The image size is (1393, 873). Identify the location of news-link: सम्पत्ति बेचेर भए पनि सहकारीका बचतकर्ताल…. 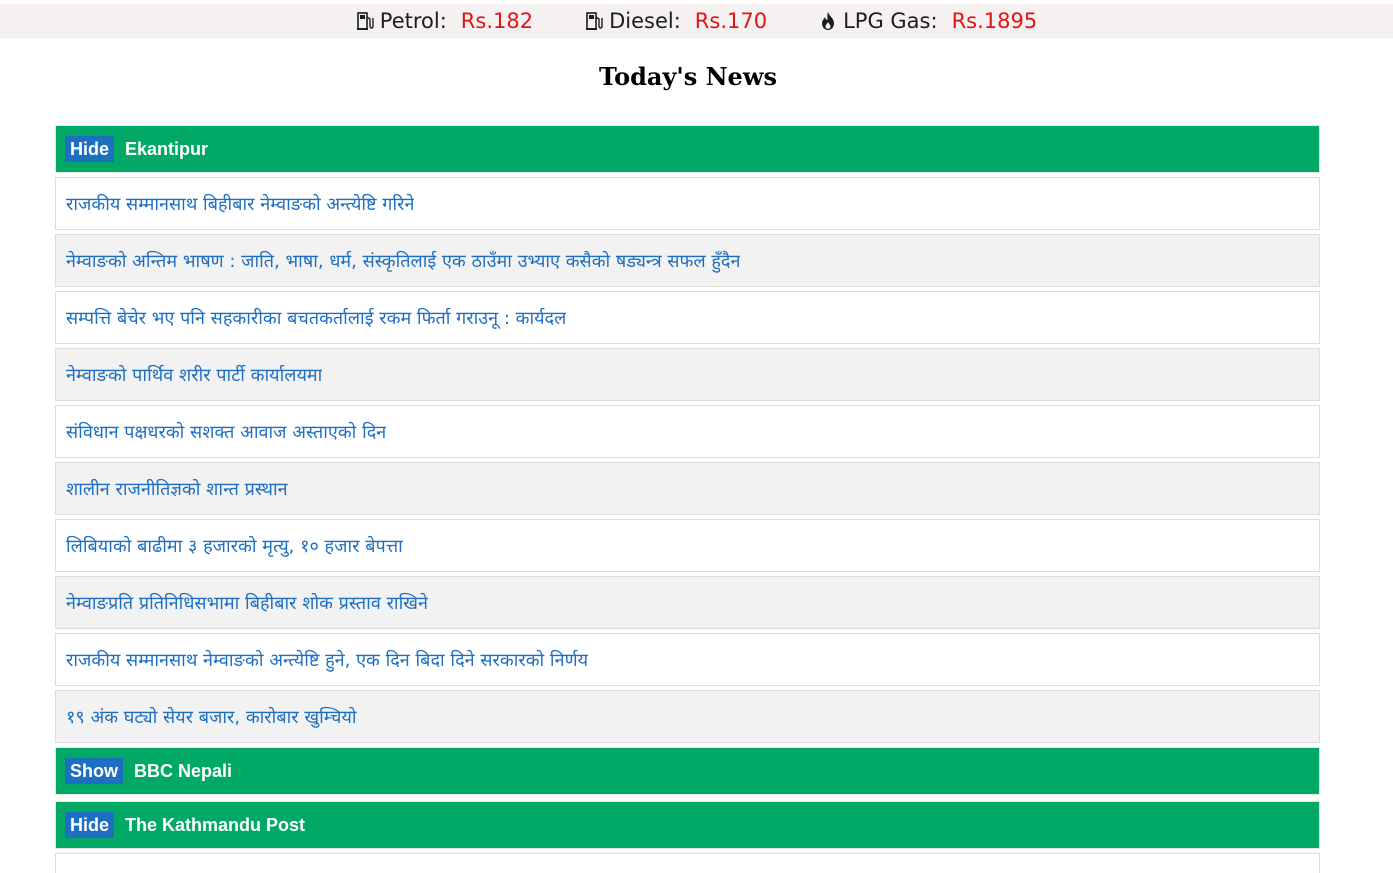
(316, 318).